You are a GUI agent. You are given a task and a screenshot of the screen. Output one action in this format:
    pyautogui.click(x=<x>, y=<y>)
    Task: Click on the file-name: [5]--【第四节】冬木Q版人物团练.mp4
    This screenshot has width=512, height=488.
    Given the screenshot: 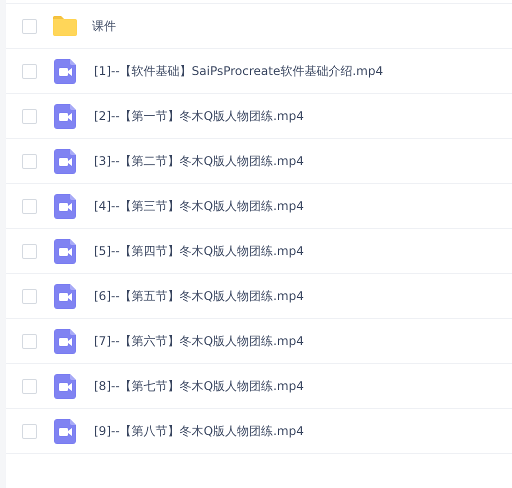 What is the action you would take?
    pyautogui.click(x=199, y=251)
    